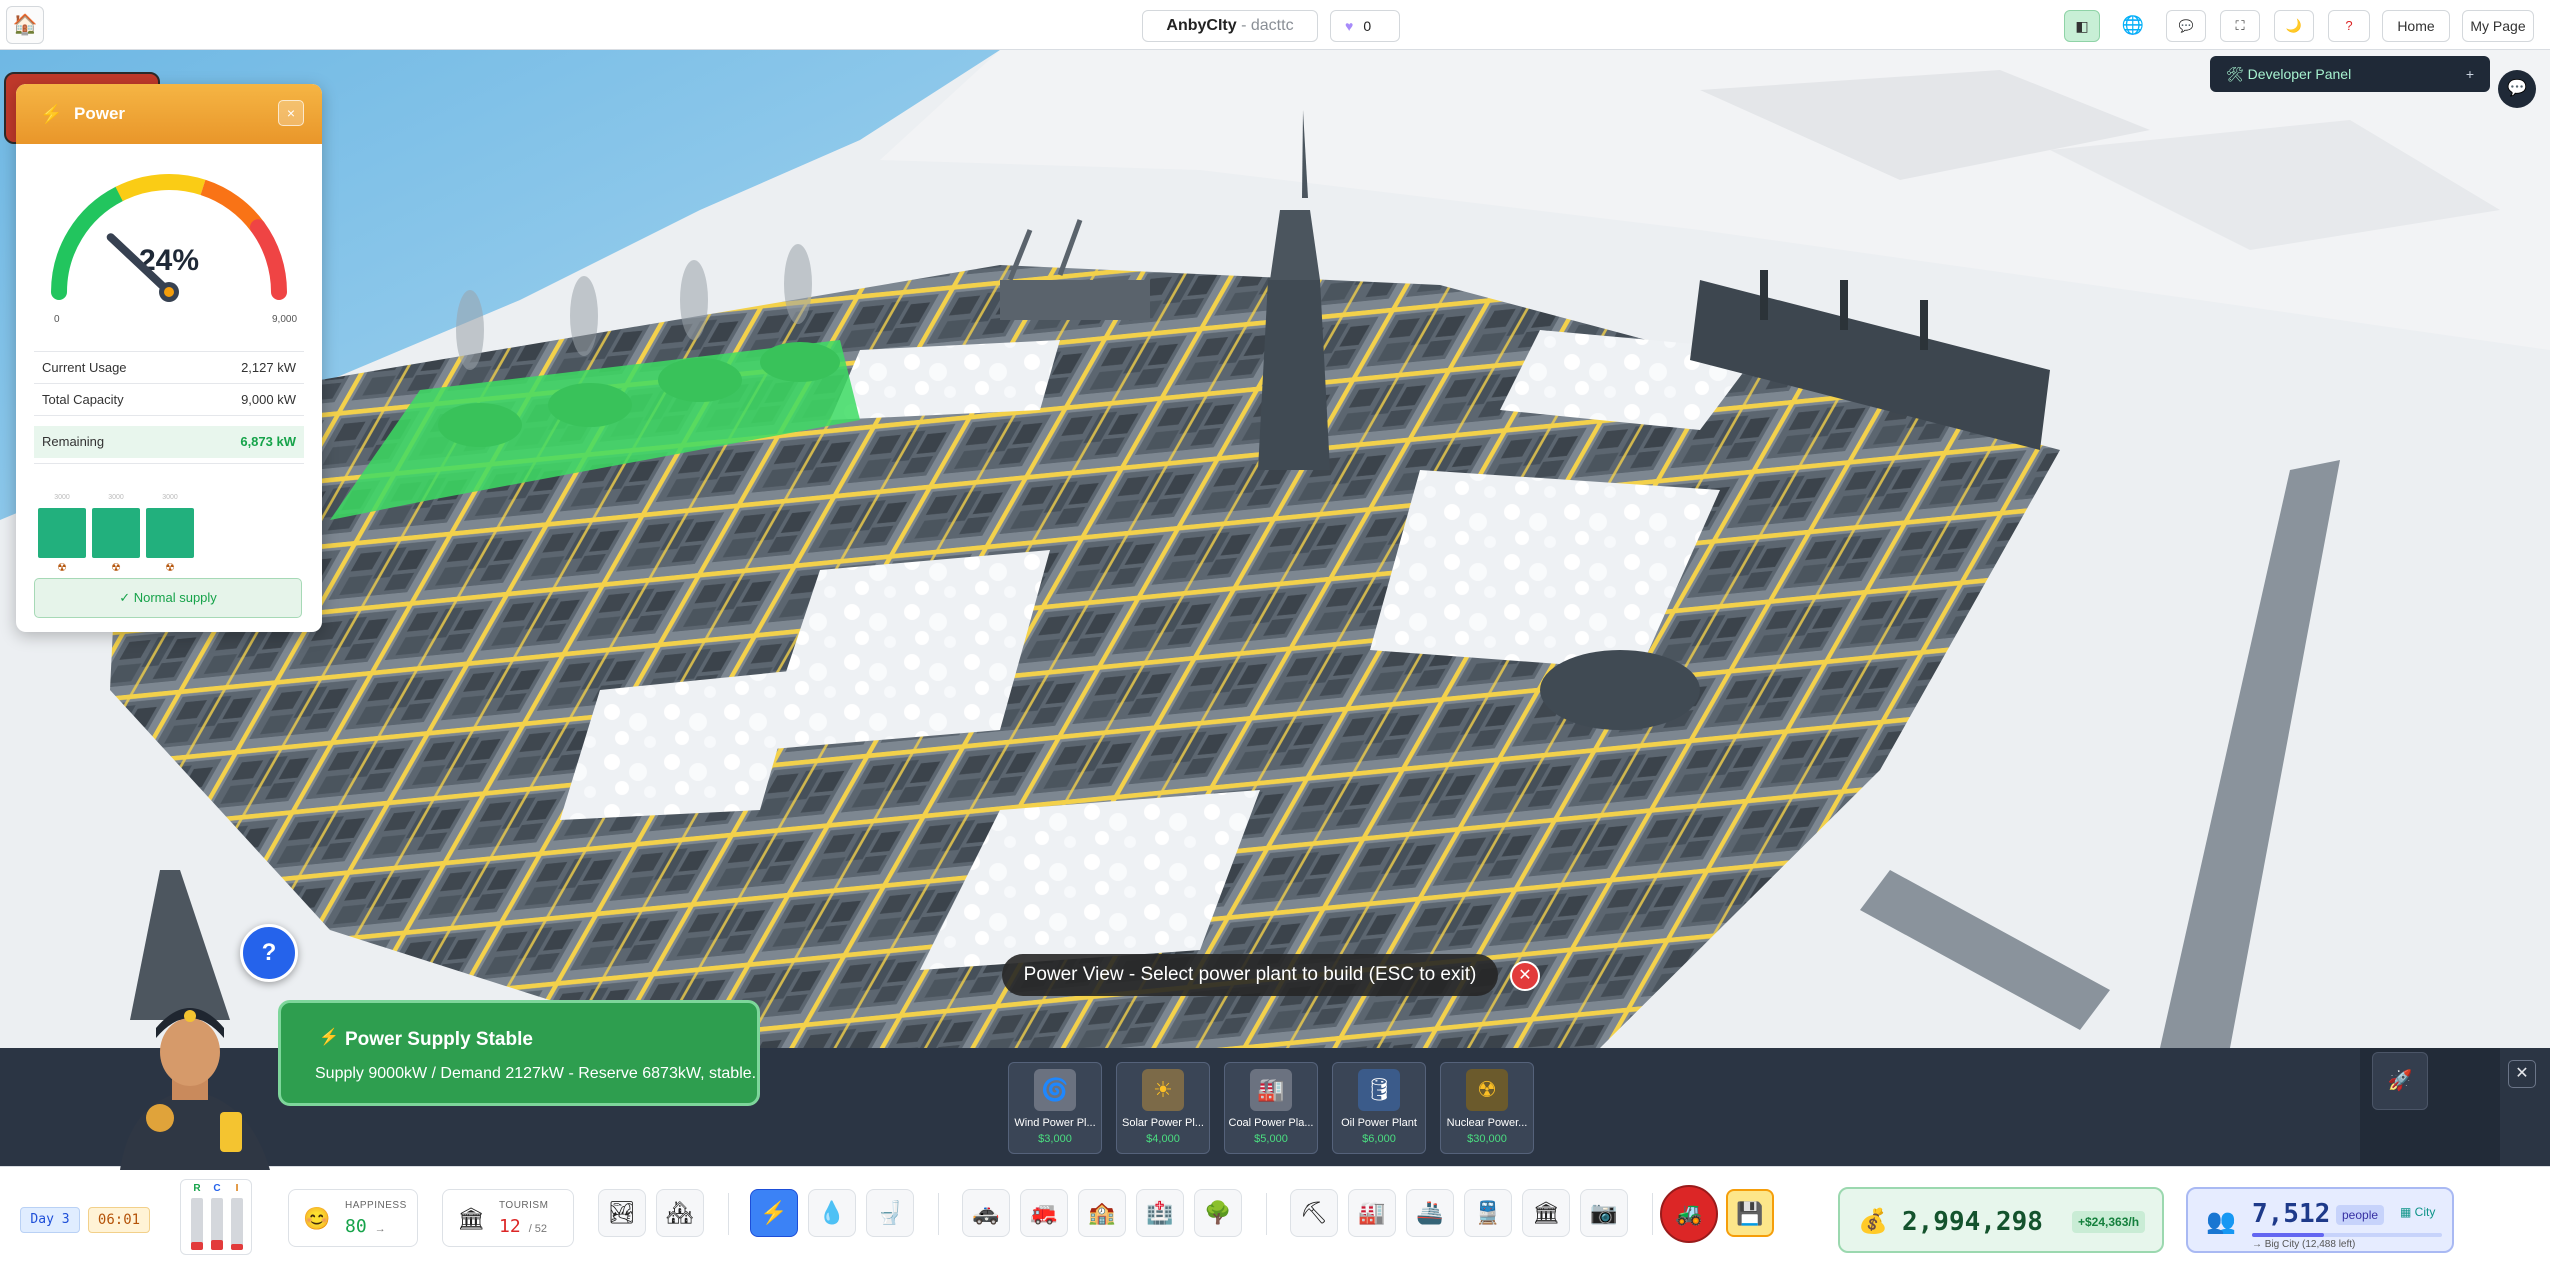 The width and height of the screenshot is (2550, 1264). I want to click on developer-panel: 🛠 Developer Panel +, so click(2350, 74).